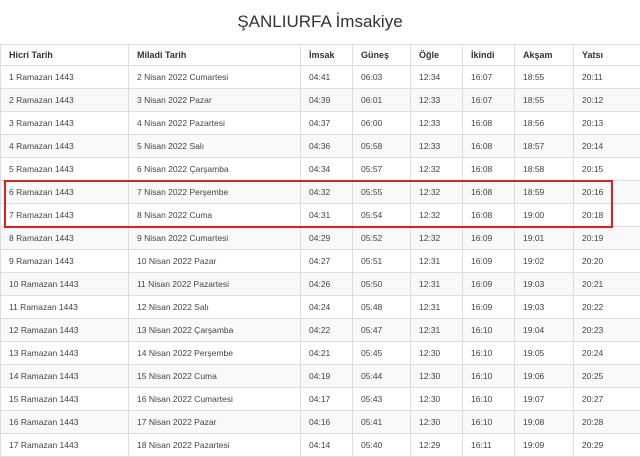 This screenshot has width=640, height=457. I want to click on cell-hicri-tarih: 1 Ramazan 1443, so click(65, 77).